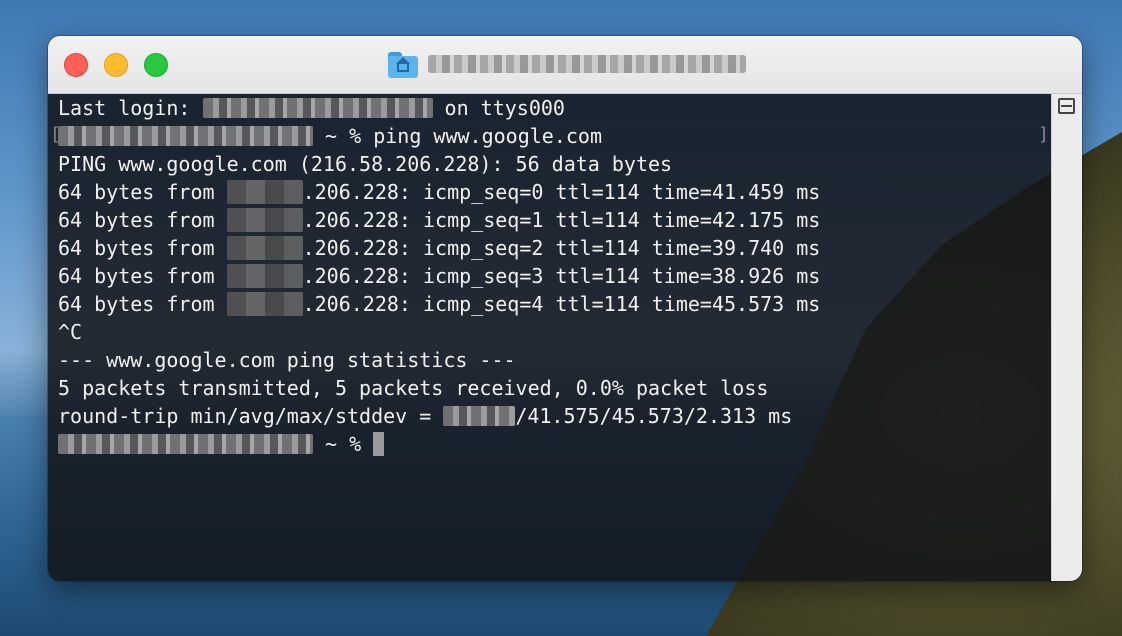  What do you see at coordinates (156, 65) in the screenshot?
I see `zoom-button` at bounding box center [156, 65].